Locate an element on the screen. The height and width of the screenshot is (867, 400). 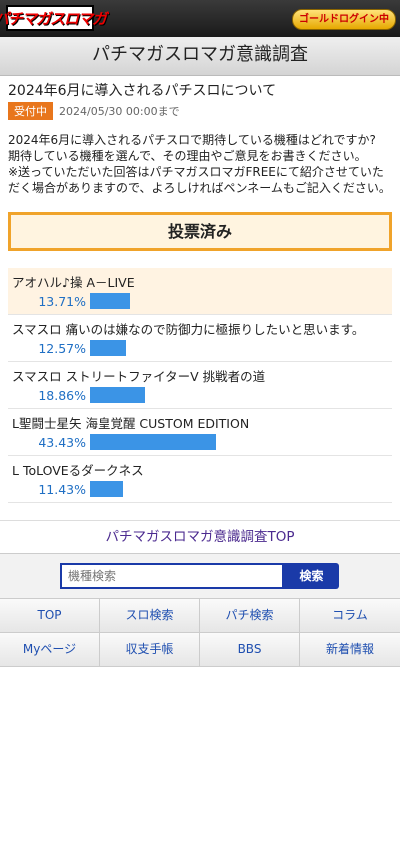
survey-meta: 受付中 2024/05/30 00:00まで is located at coordinates (200, 111).